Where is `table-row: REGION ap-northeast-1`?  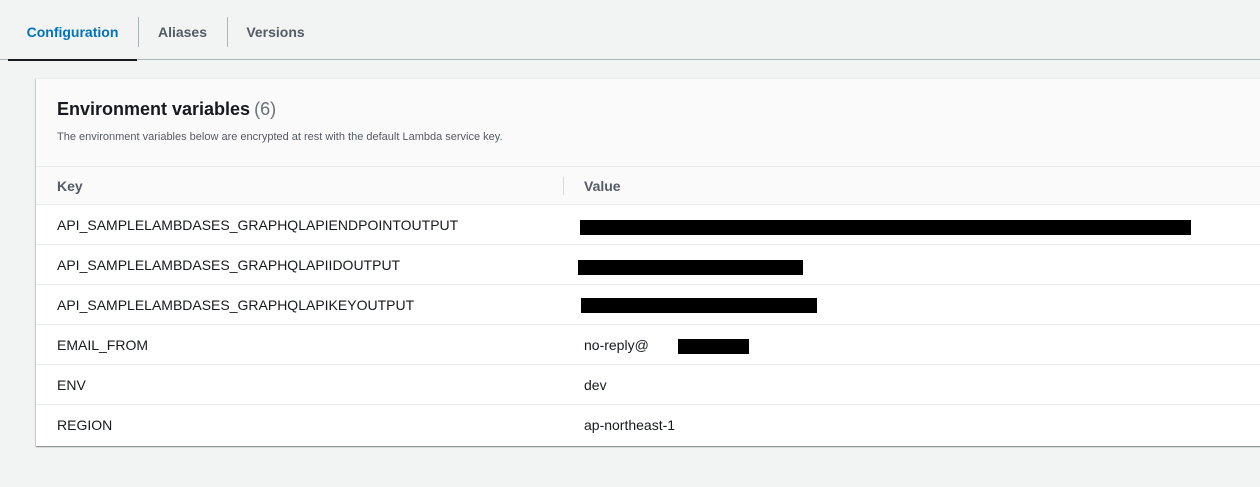
table-row: REGION ap-northeast-1 is located at coordinates (648, 425).